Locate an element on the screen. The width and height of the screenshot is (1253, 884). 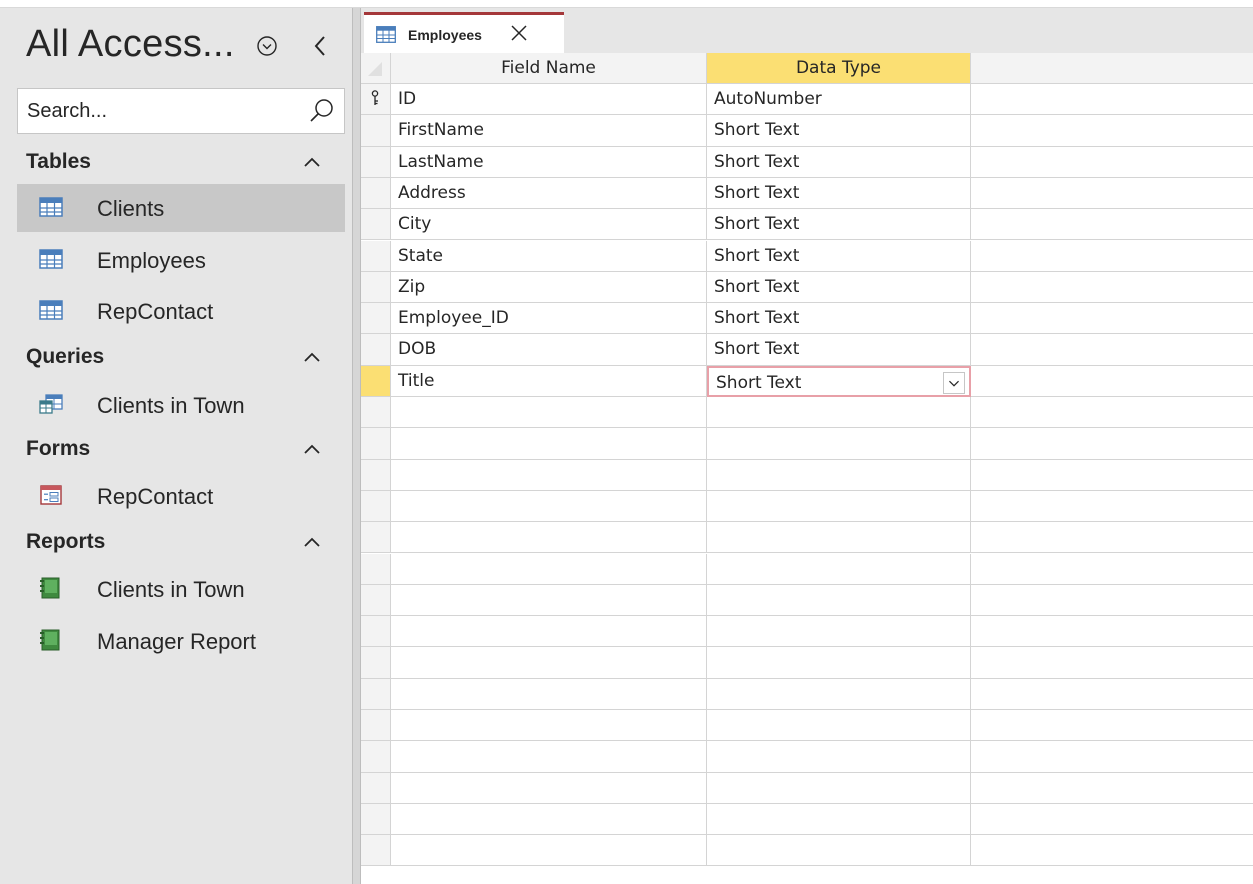
chevron-left-icon is located at coordinates (320, 46).